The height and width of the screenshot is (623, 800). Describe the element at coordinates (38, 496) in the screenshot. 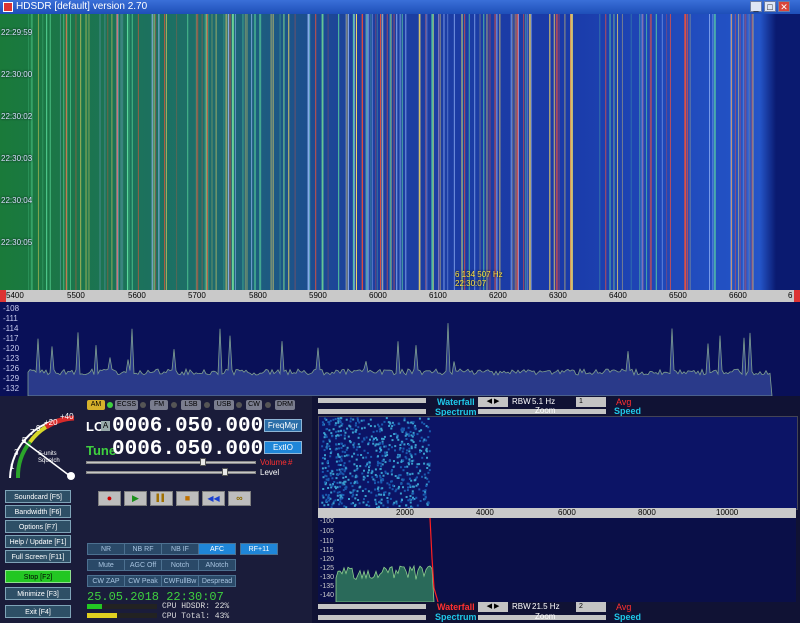

I see `soundcard-button: Soundcard [F5]` at that location.